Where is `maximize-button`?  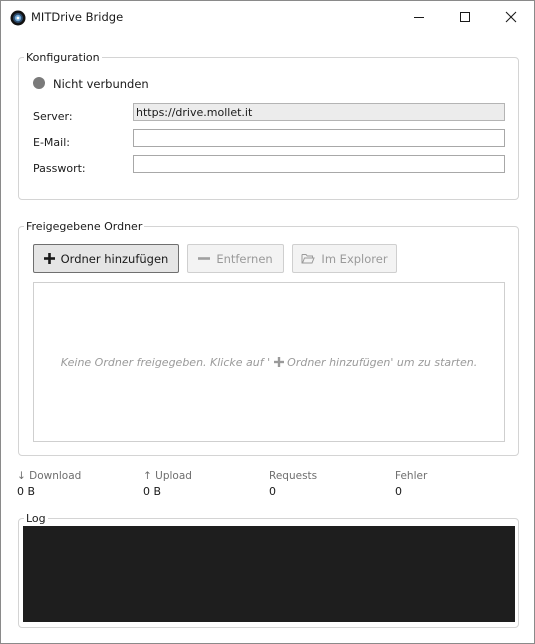
maximize-button is located at coordinates (465, 17).